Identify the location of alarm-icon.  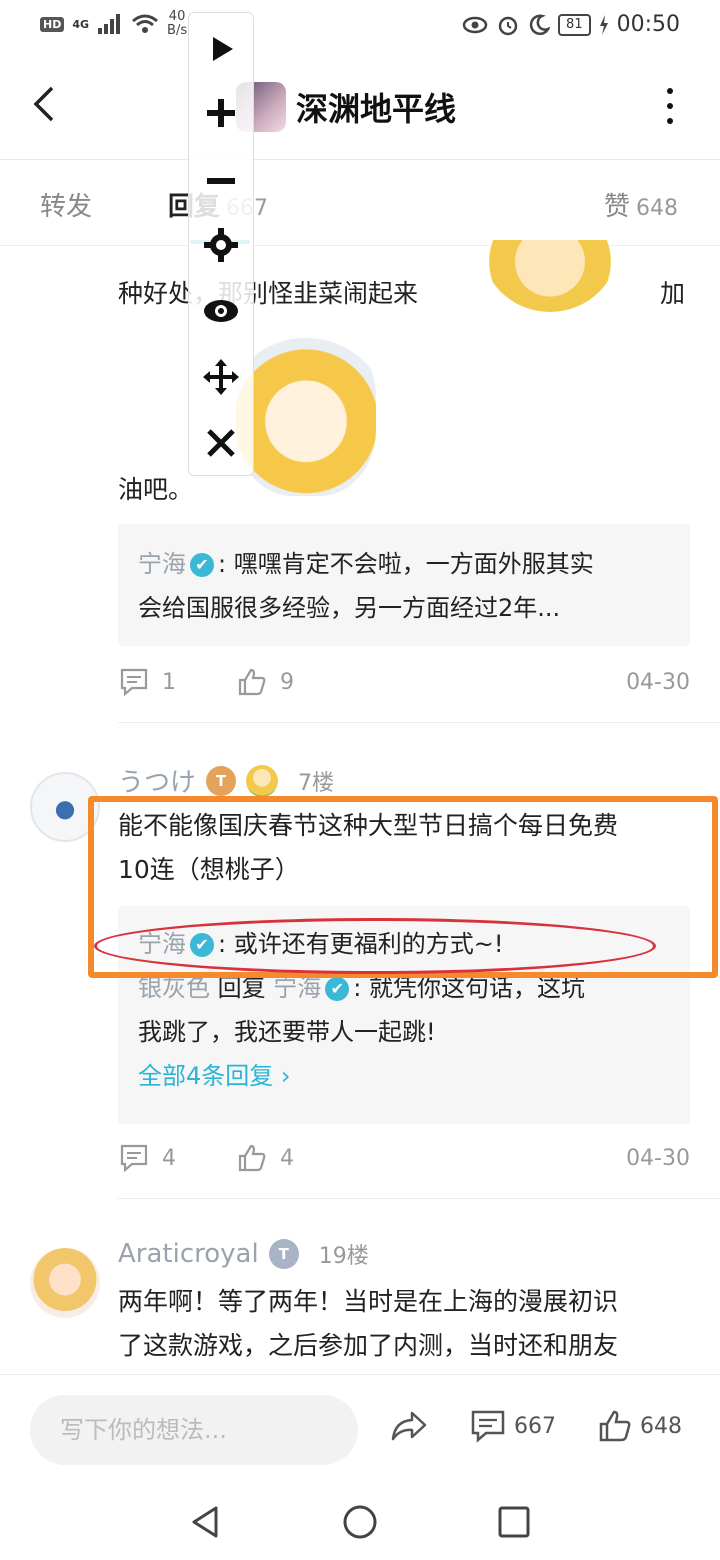
(508, 25).